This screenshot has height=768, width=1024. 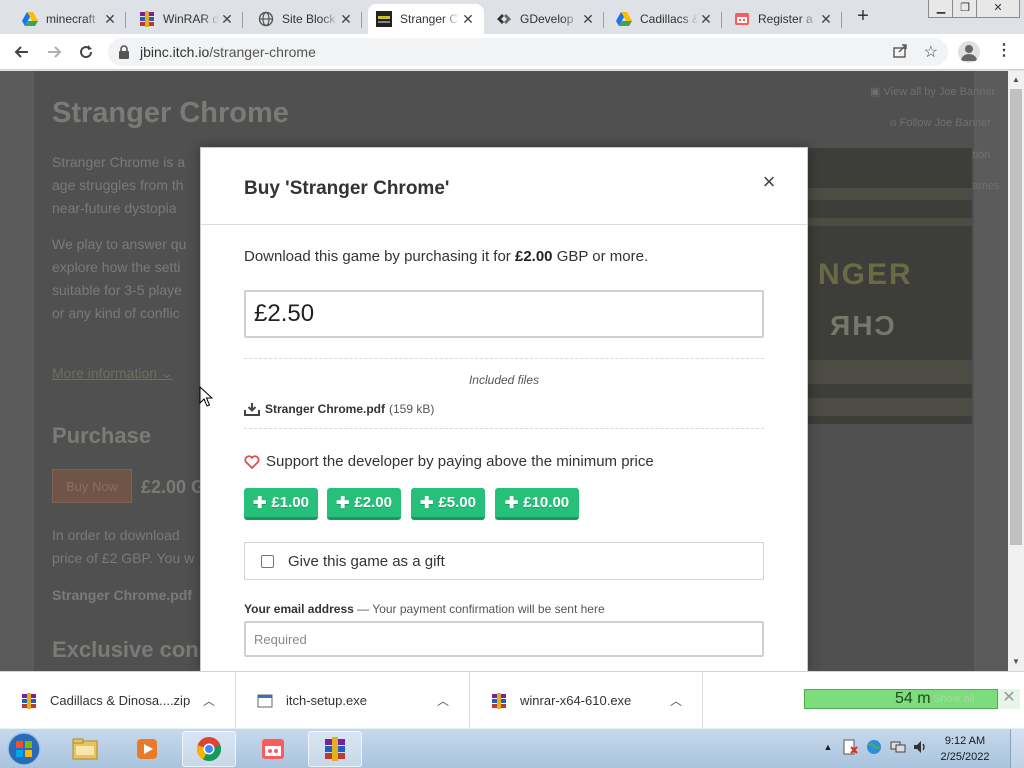 I want to click on close-dialog-button: ×, so click(x=769, y=182).